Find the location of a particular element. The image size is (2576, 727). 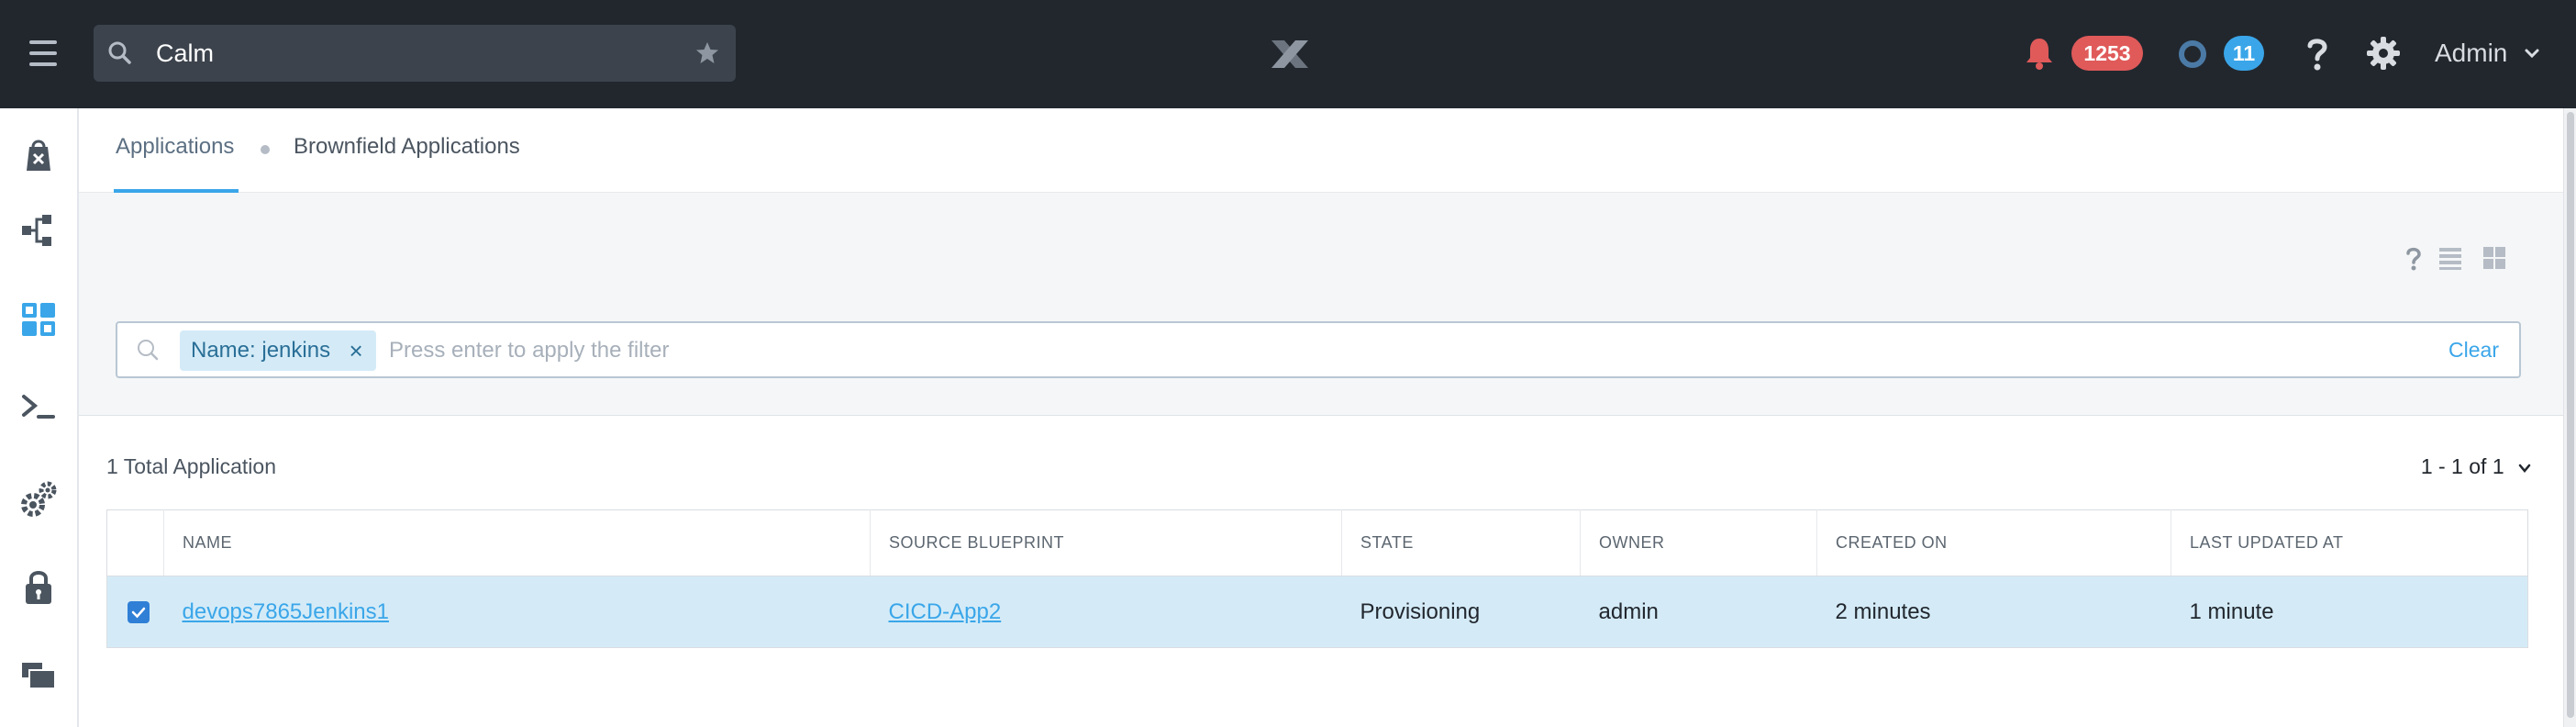

column-header-created-on: CREATED ON is located at coordinates (1993, 543).